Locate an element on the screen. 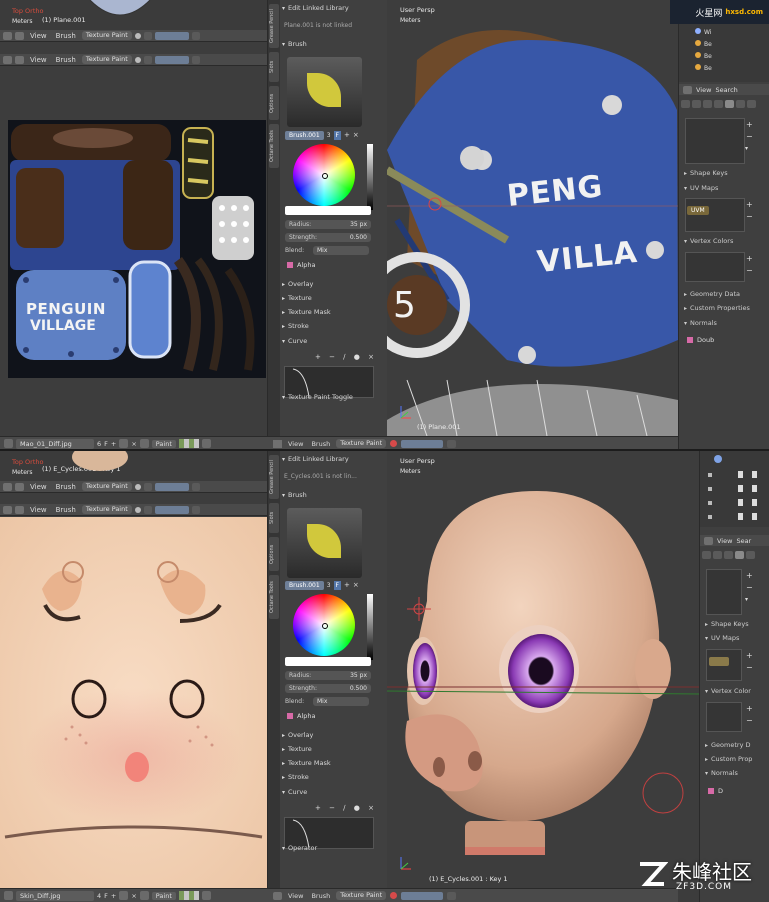  color-cursor is located at coordinates (325, 176).